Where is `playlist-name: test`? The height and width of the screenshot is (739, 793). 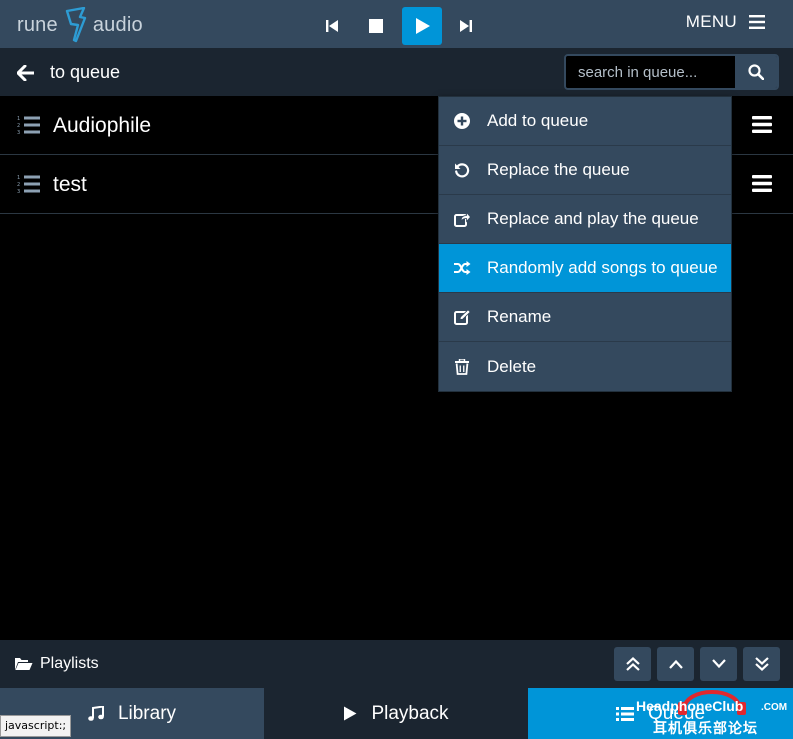
playlist-name: test is located at coordinates (70, 184).